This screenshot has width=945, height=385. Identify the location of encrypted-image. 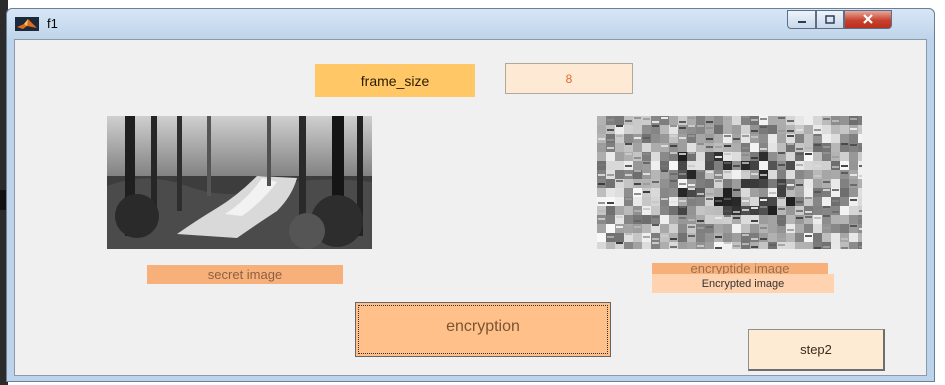
(729, 182).